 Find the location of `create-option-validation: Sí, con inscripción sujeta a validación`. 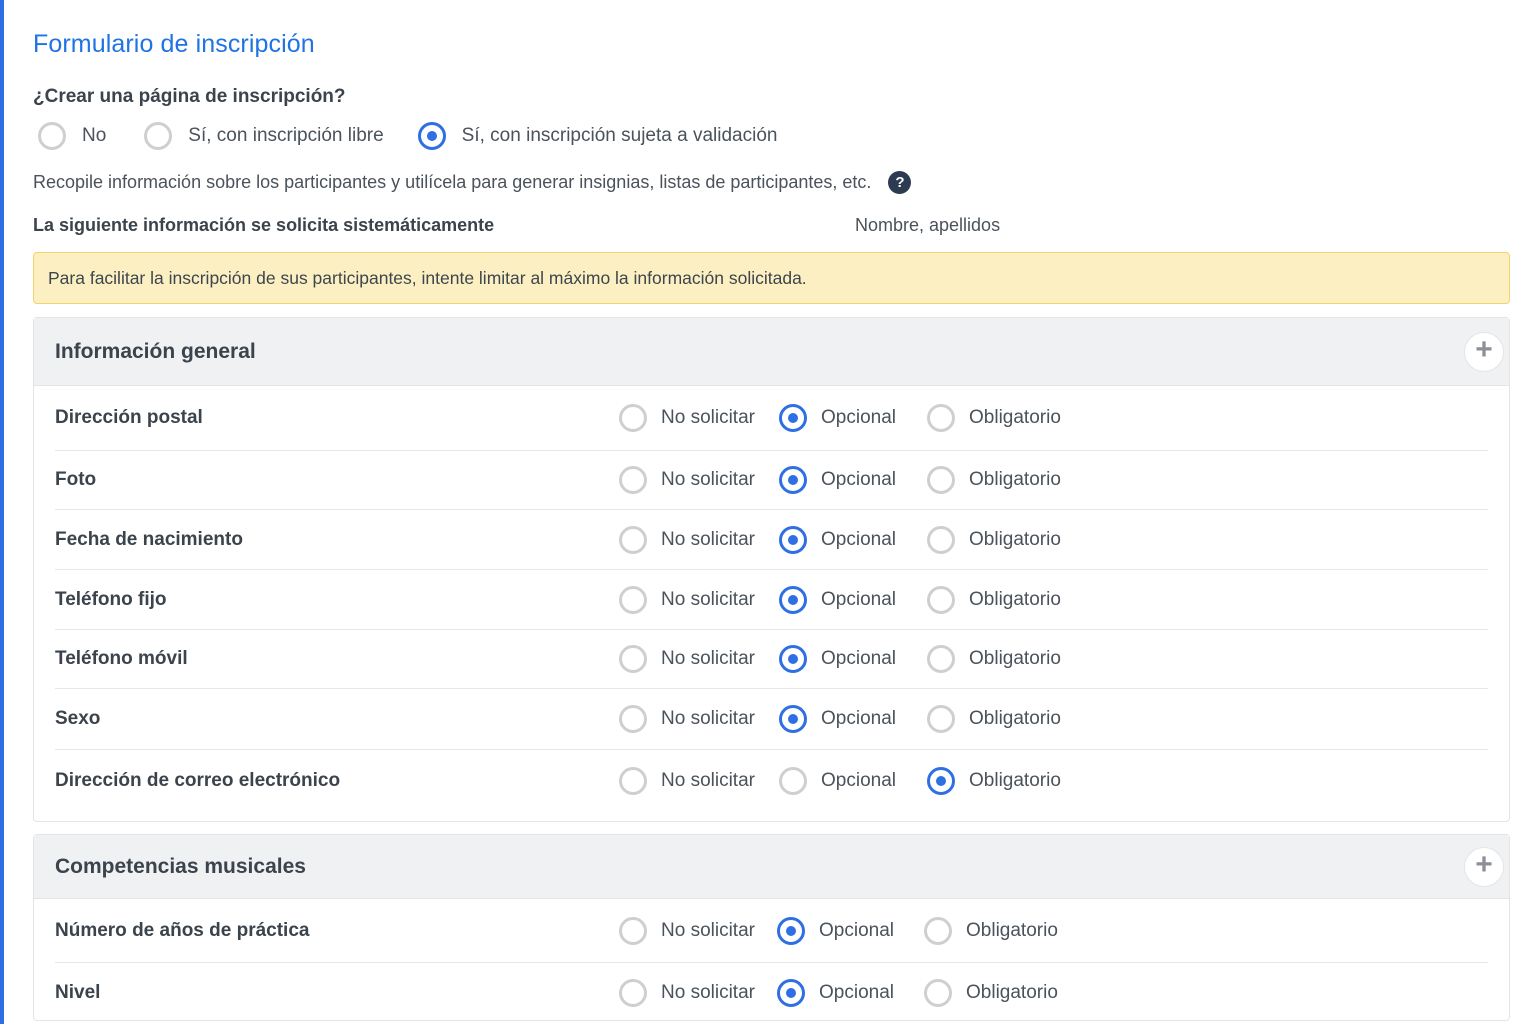

create-option-validation: Sí, con inscripción sujeta a validación is located at coordinates (597, 136).